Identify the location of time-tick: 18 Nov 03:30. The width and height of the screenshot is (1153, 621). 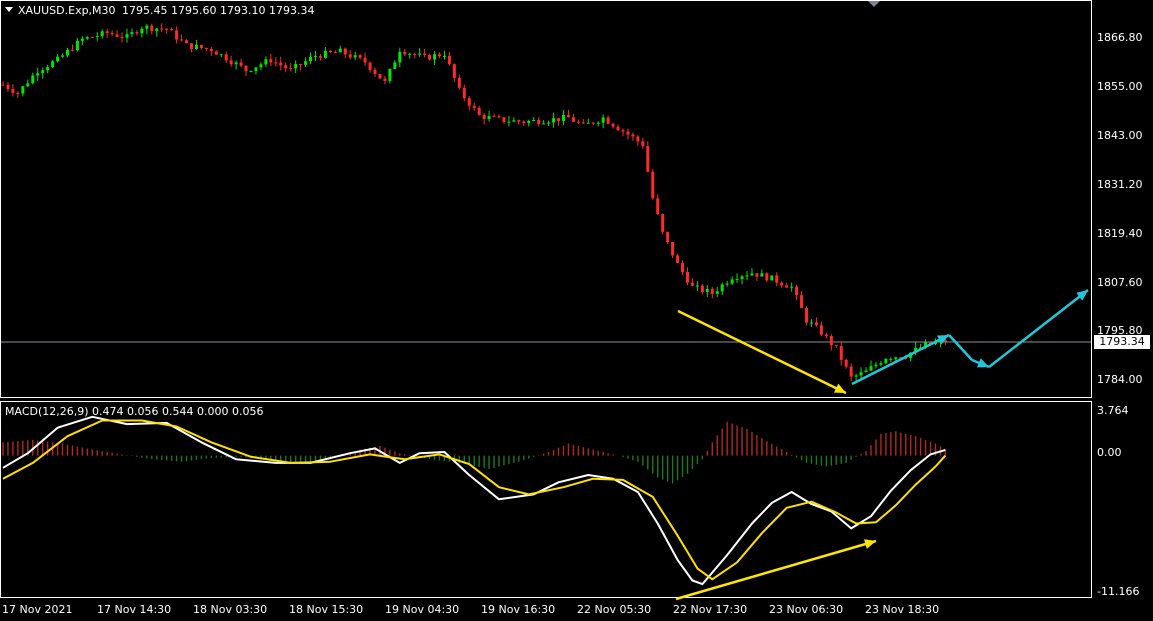
(230, 609).